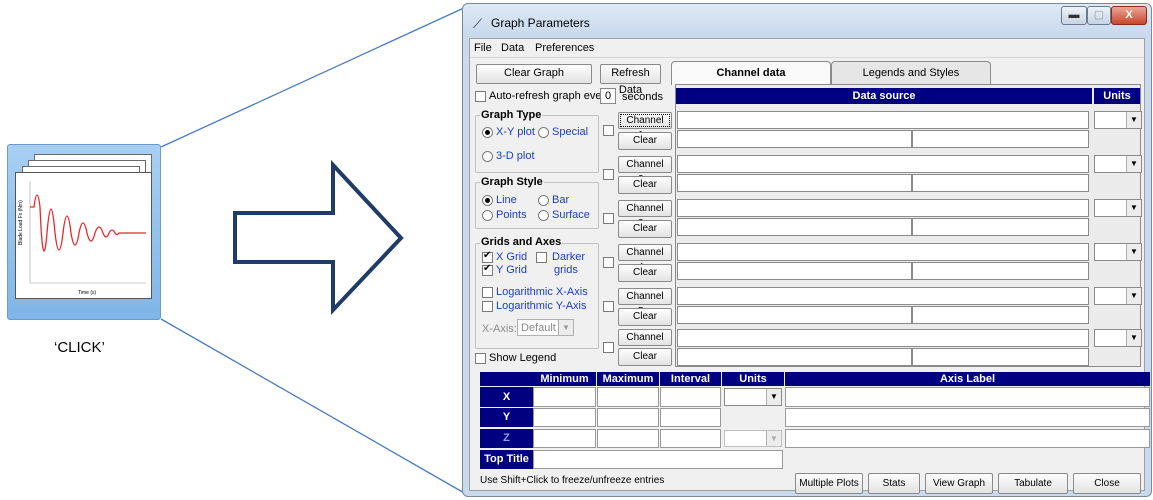 This screenshot has height=500, width=1153. I want to click on channel-2-field-a, so click(794, 183).